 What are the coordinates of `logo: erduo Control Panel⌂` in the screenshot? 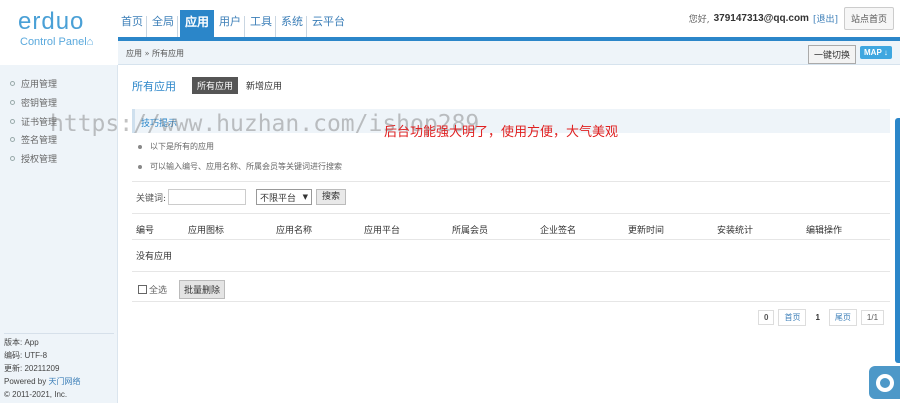 It's located at (58, 26).